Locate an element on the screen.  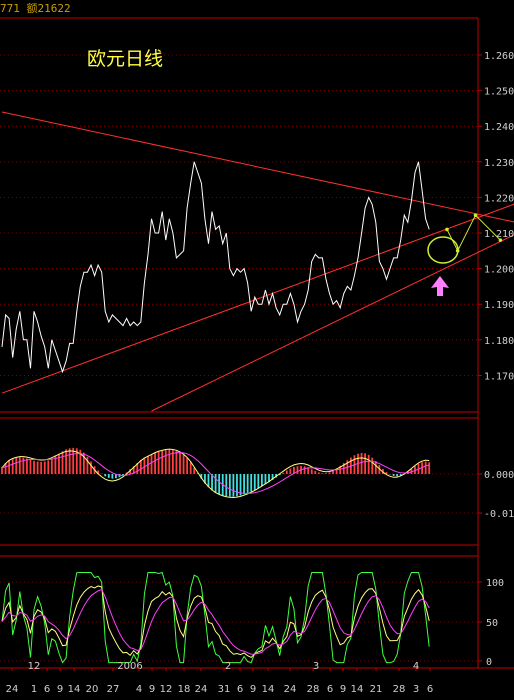
x-day-label: 3 is located at coordinates (416, 689).